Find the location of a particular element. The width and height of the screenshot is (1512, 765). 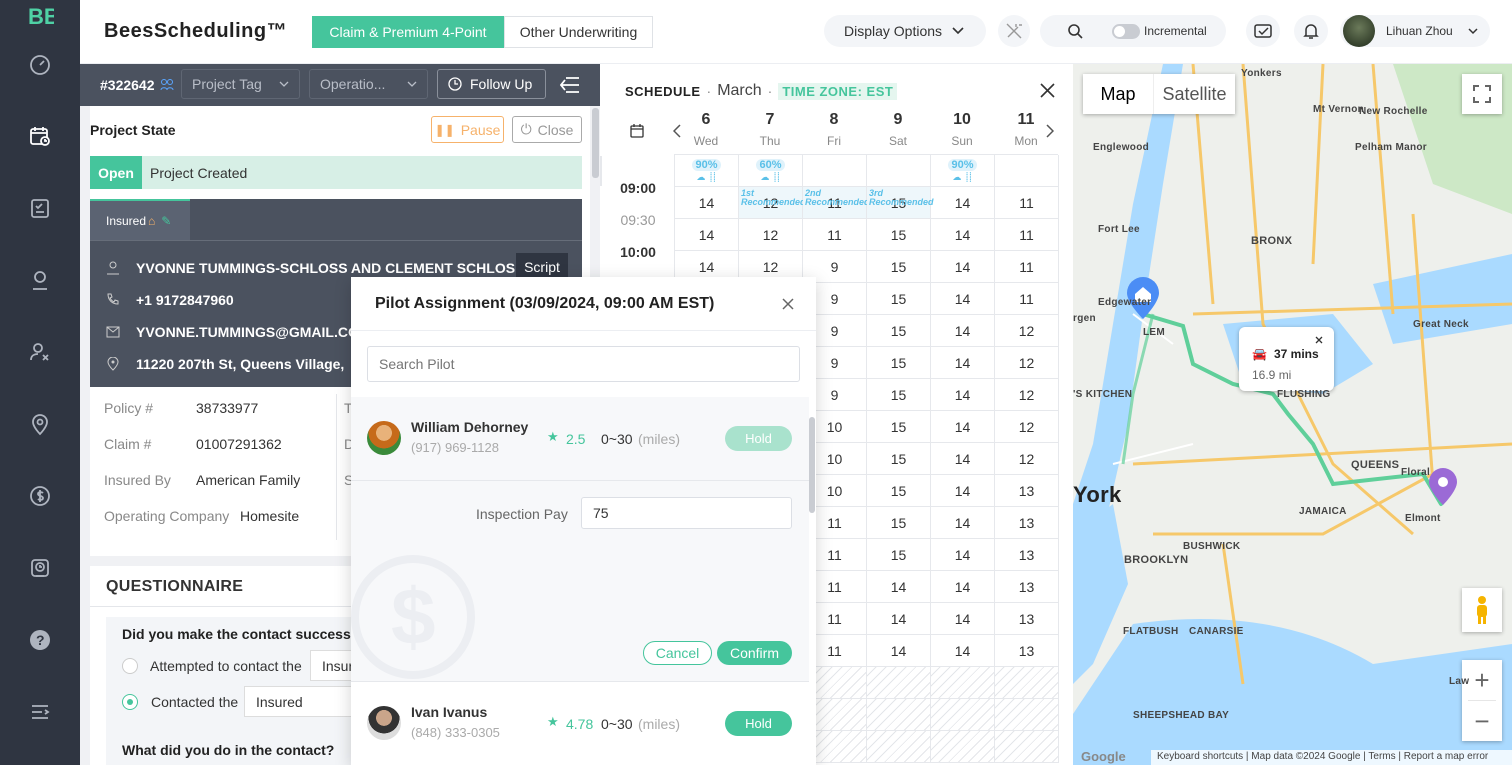

availability-cell: 11 2nd Recommended is located at coordinates (836, 203).